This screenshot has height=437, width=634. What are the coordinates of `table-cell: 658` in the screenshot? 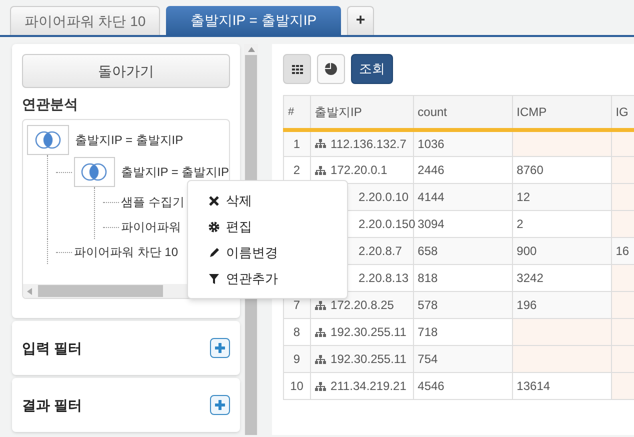 It's located at (428, 251).